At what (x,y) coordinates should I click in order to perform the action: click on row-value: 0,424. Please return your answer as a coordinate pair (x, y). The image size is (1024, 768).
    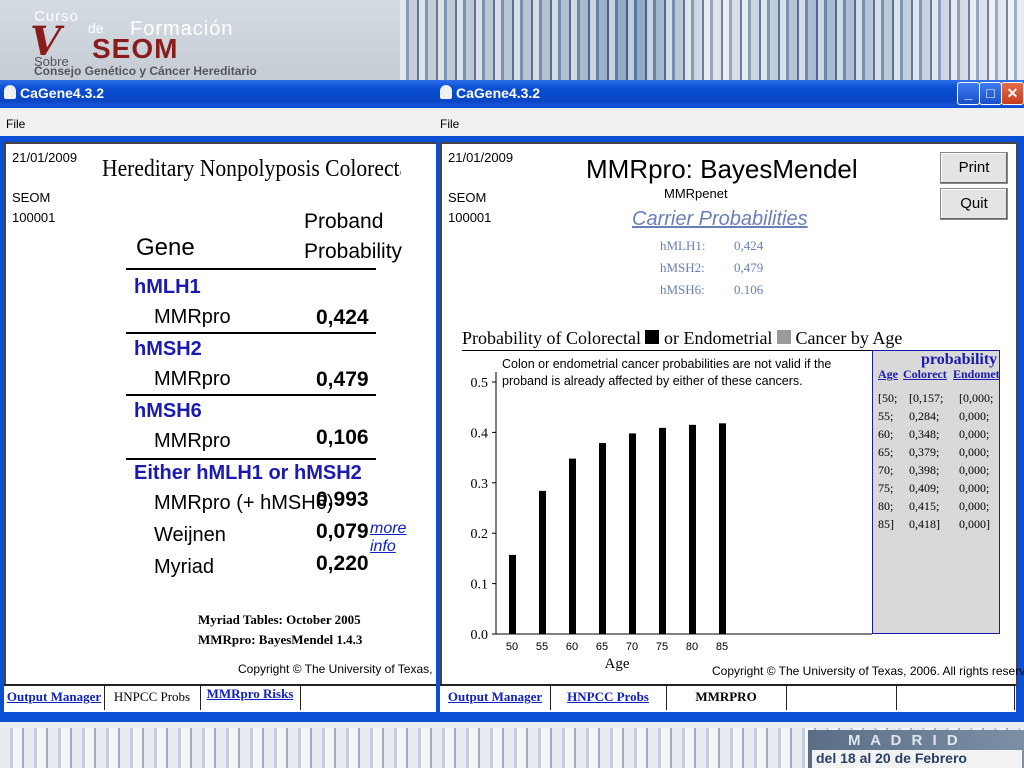
    Looking at the image, I should click on (342, 317).